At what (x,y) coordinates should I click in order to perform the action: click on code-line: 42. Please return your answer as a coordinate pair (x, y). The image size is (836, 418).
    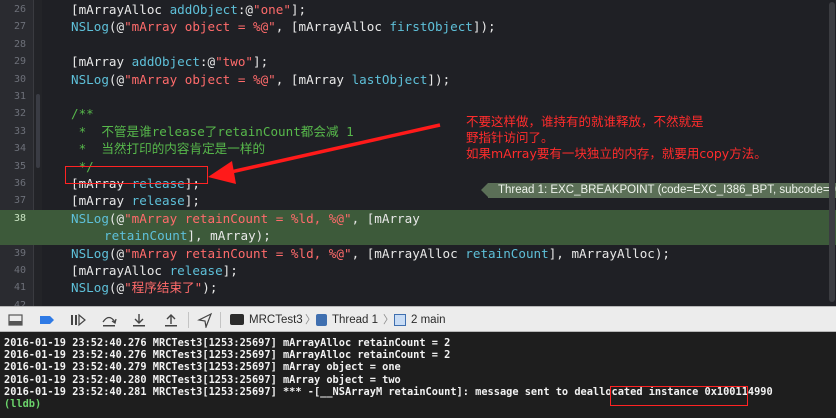
    Looking at the image, I should click on (418, 301).